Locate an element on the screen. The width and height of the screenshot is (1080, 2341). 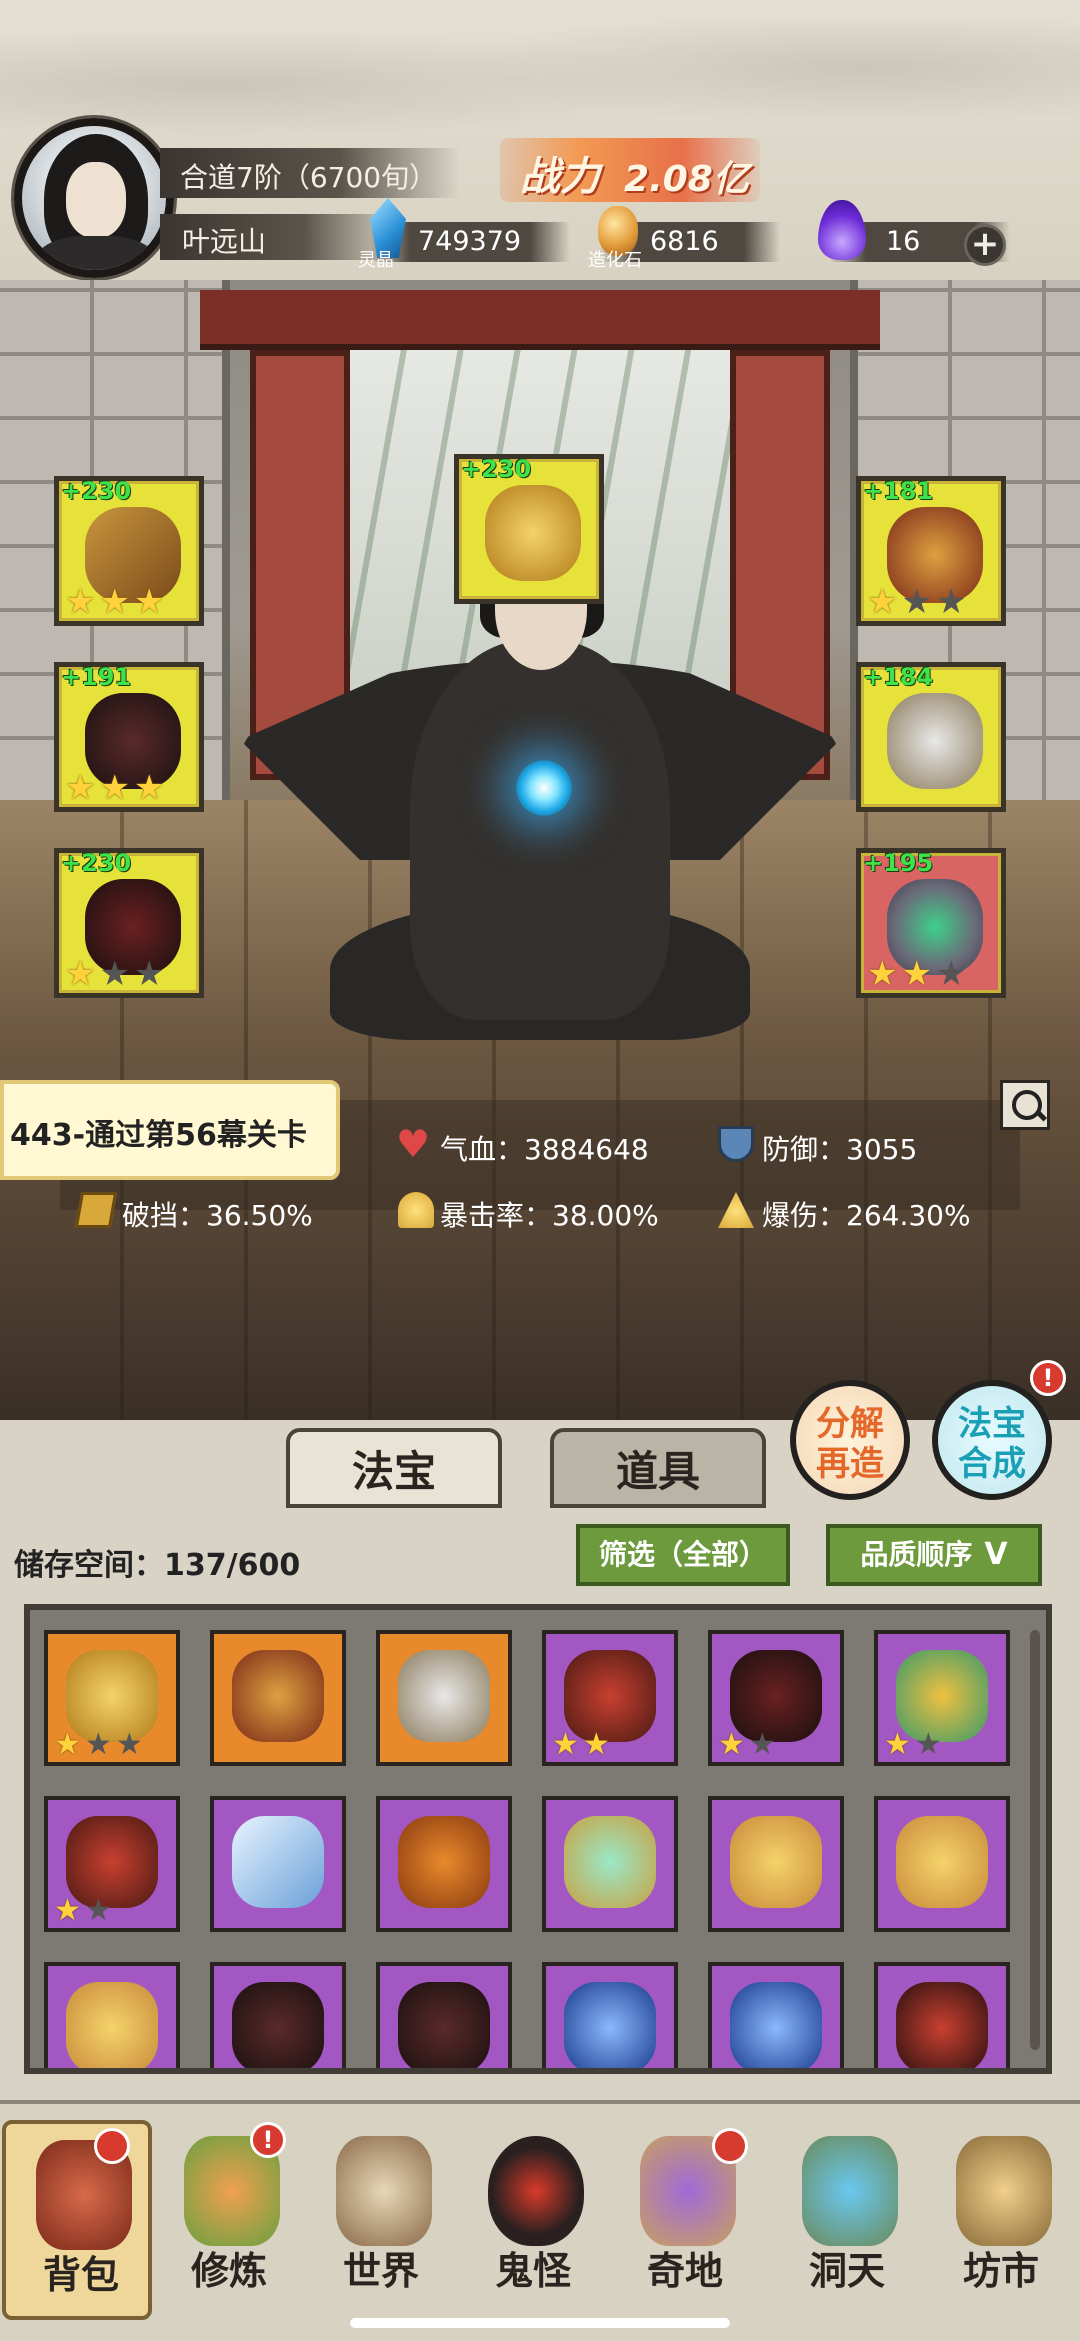
nav-wonderland-badge is located at coordinates (730, 2146).